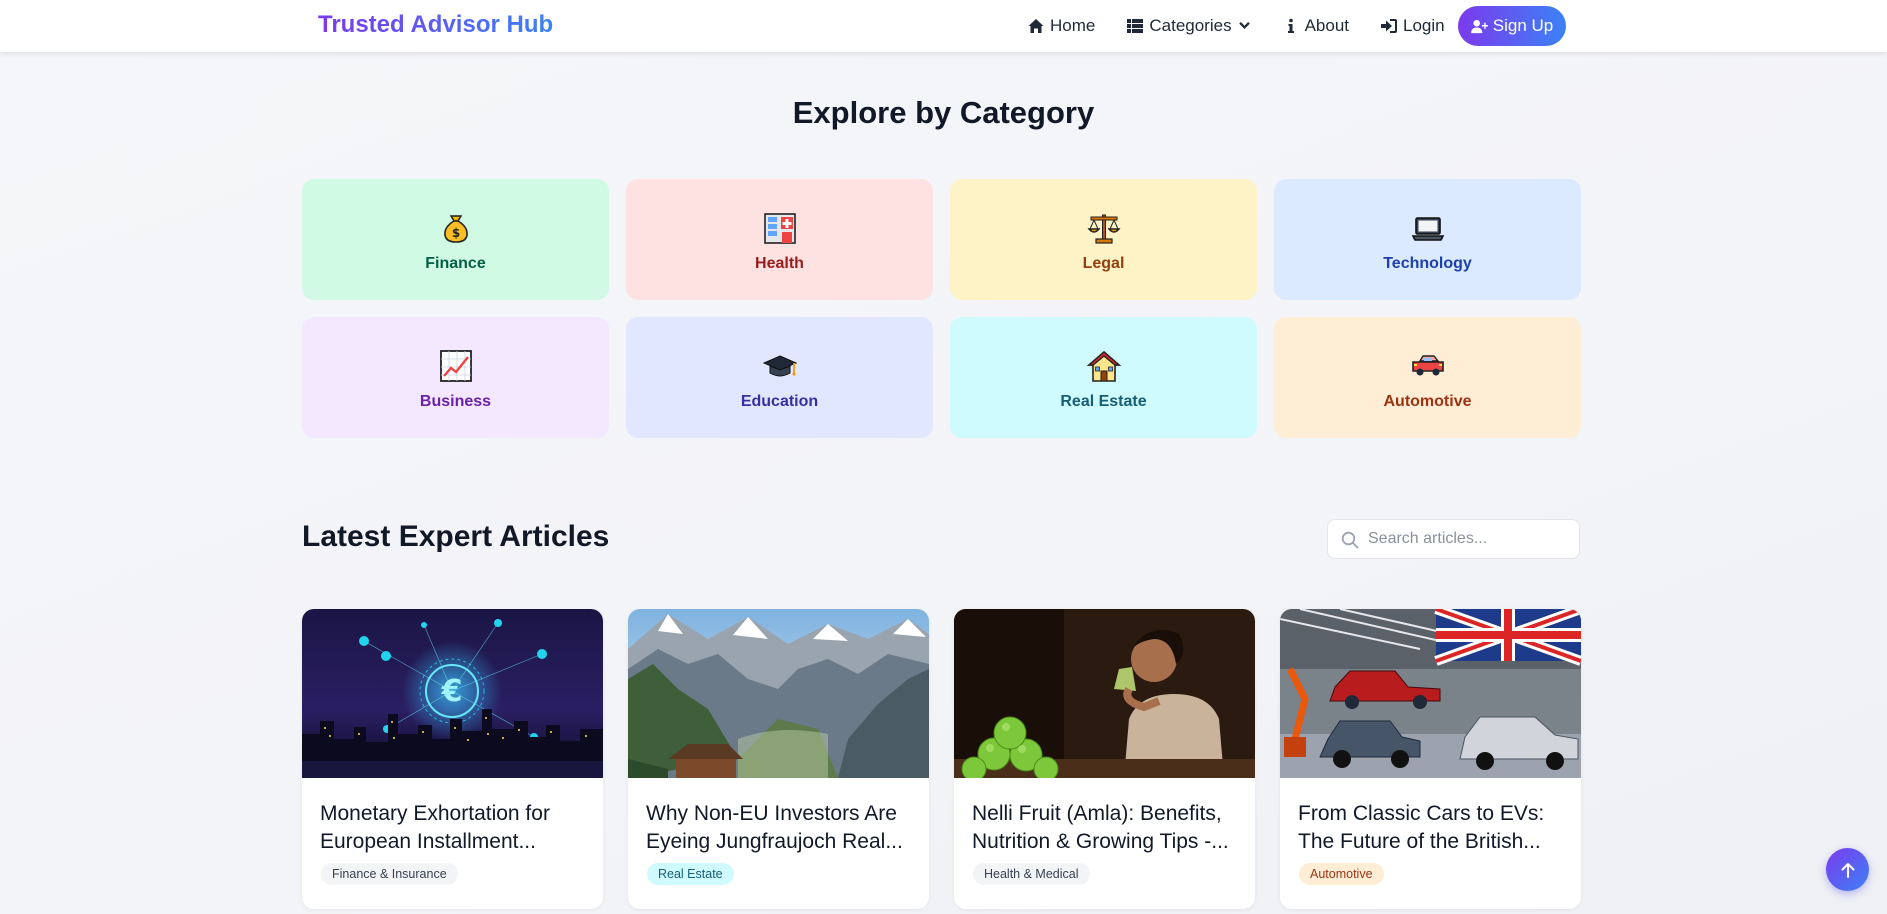 The height and width of the screenshot is (914, 1887). What do you see at coordinates (1523, 25) in the screenshot?
I see `signup-label: Sign Up` at bounding box center [1523, 25].